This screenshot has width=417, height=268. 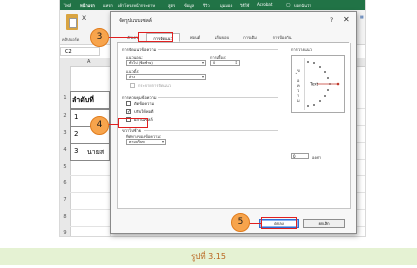 I want to click on column-header-a: A, so click(x=88, y=62).